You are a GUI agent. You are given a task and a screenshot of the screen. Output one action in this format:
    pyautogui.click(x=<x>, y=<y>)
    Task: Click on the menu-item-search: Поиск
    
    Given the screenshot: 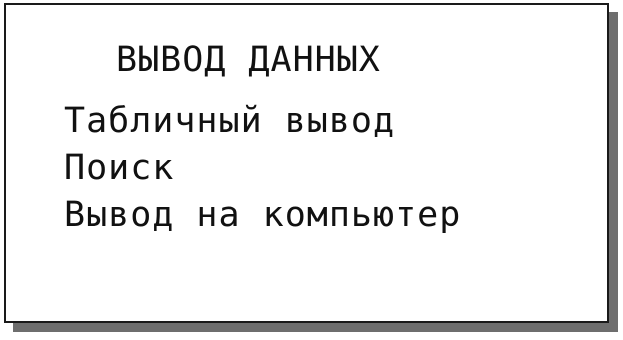 What is the action you would take?
    pyautogui.click(x=262, y=168)
    